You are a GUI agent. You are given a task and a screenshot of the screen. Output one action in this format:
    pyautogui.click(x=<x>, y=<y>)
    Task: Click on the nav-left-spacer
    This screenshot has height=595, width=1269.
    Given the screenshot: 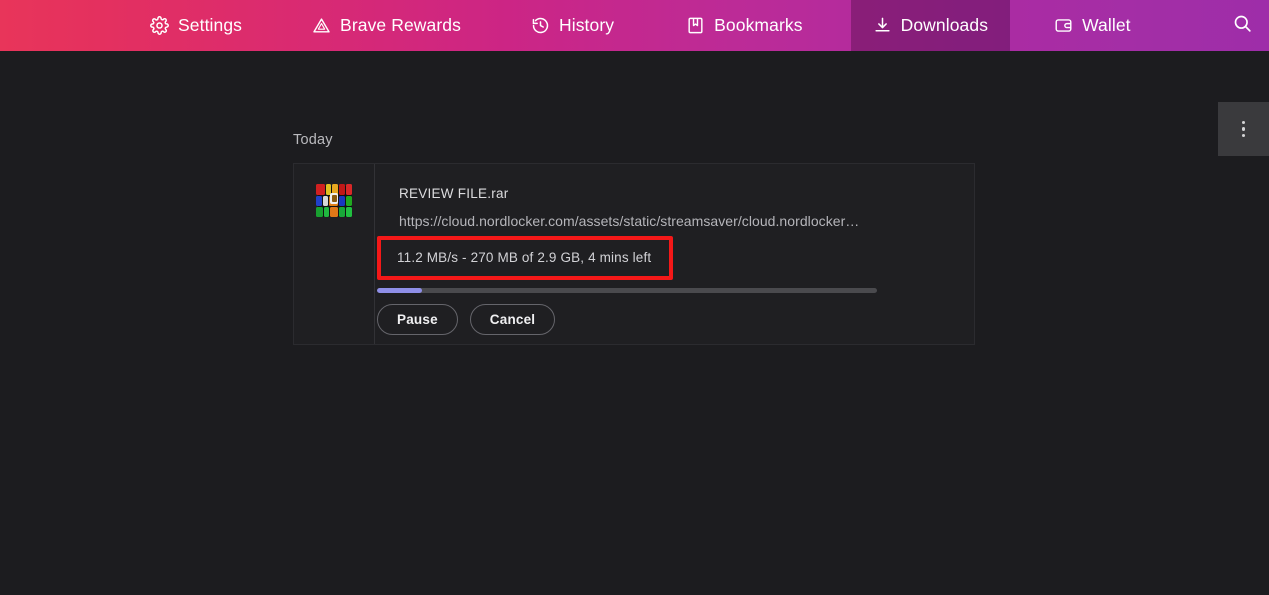 What is the action you would take?
    pyautogui.click(x=64, y=25)
    